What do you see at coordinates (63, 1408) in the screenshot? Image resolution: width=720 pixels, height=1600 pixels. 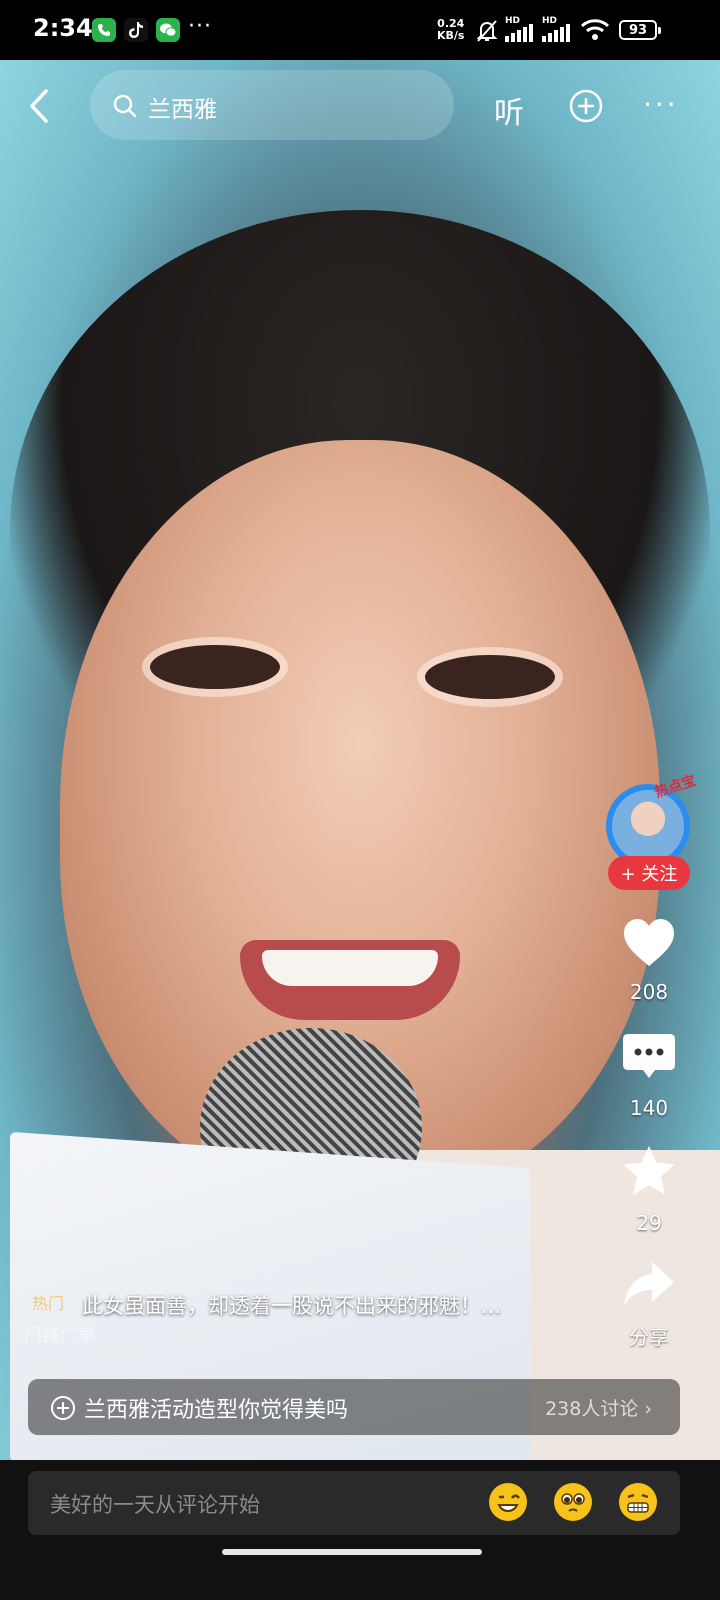 I see `topic-plus-icon` at bounding box center [63, 1408].